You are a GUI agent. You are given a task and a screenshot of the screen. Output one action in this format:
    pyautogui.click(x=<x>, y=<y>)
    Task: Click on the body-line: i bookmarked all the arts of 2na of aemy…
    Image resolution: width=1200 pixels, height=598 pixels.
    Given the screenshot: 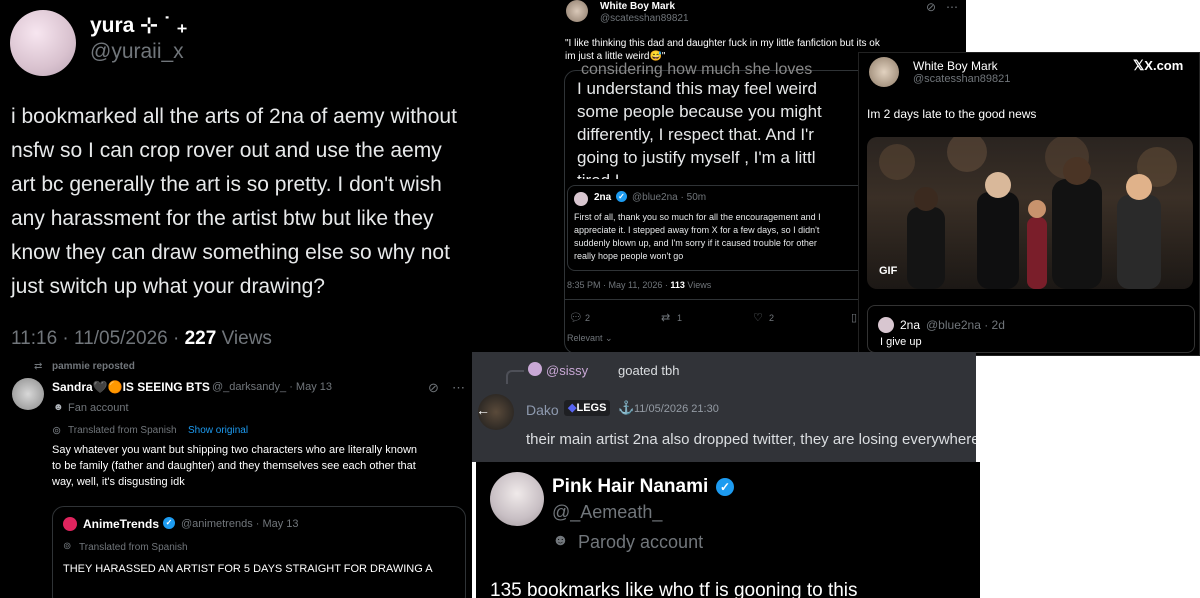 What is the action you would take?
    pyautogui.click(x=234, y=116)
    